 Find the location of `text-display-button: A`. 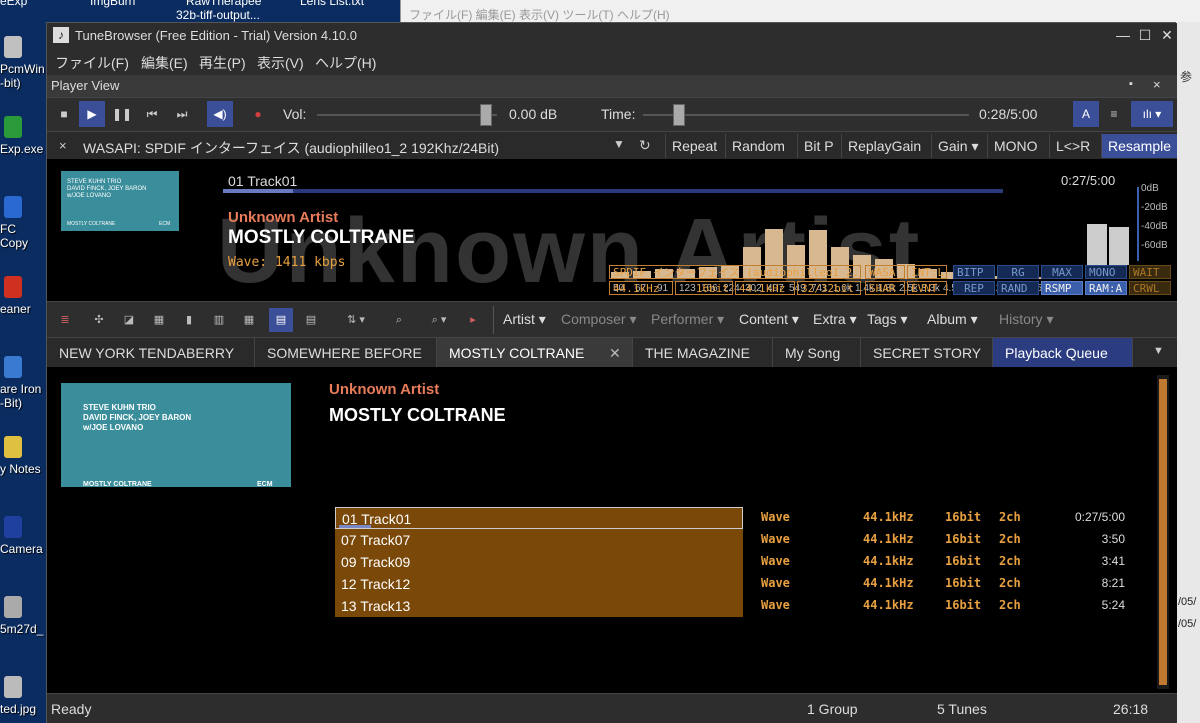

text-display-button: A is located at coordinates (1086, 114).